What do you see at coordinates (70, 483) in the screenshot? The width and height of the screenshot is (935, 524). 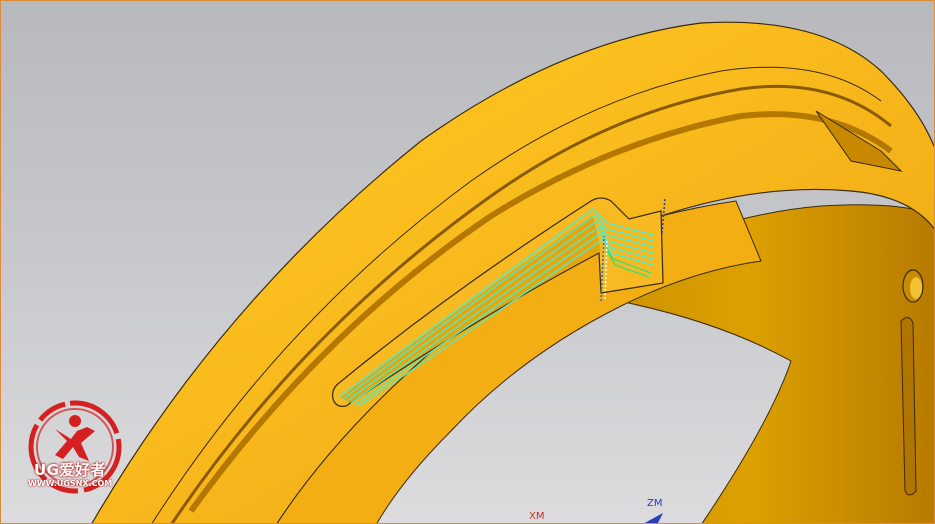 I see `watermark-url: WWW.UGSNX.COM` at bounding box center [70, 483].